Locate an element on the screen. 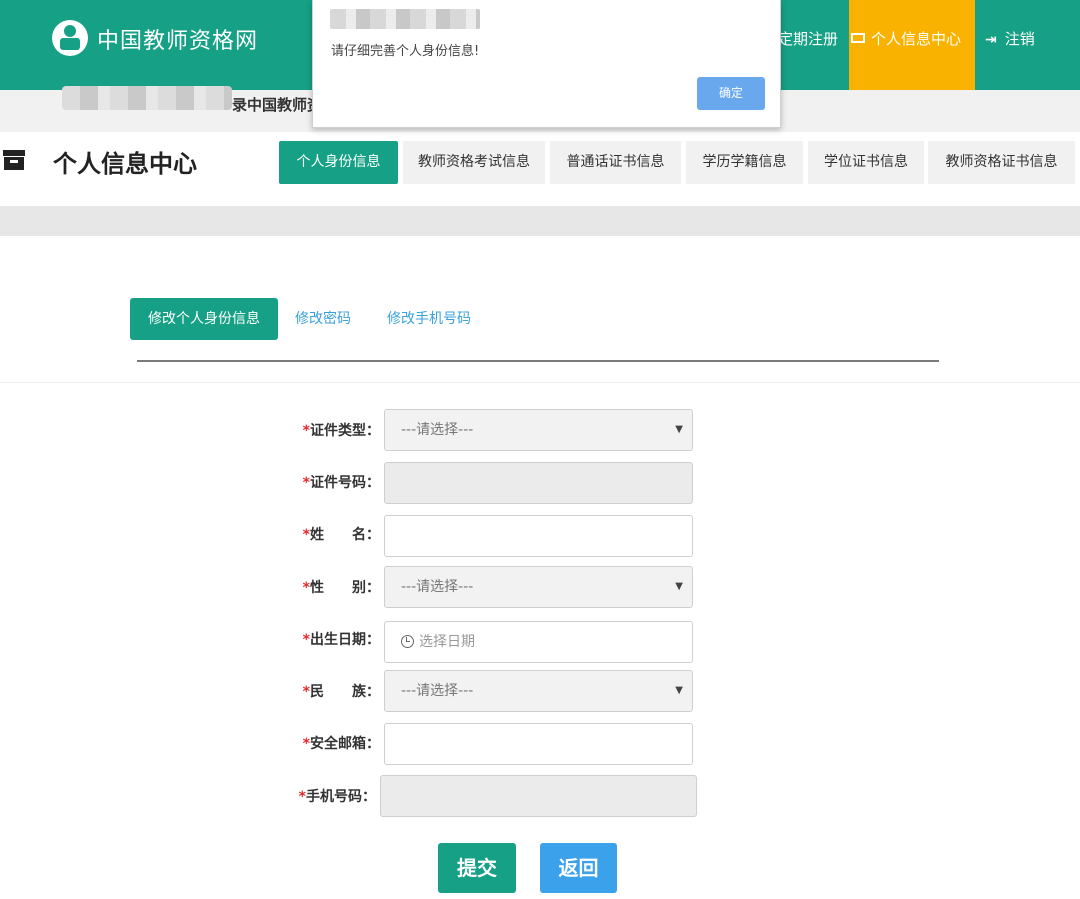 This screenshot has height=899, width=1080. id-type-label: *证件类型： is located at coordinates (341, 431).